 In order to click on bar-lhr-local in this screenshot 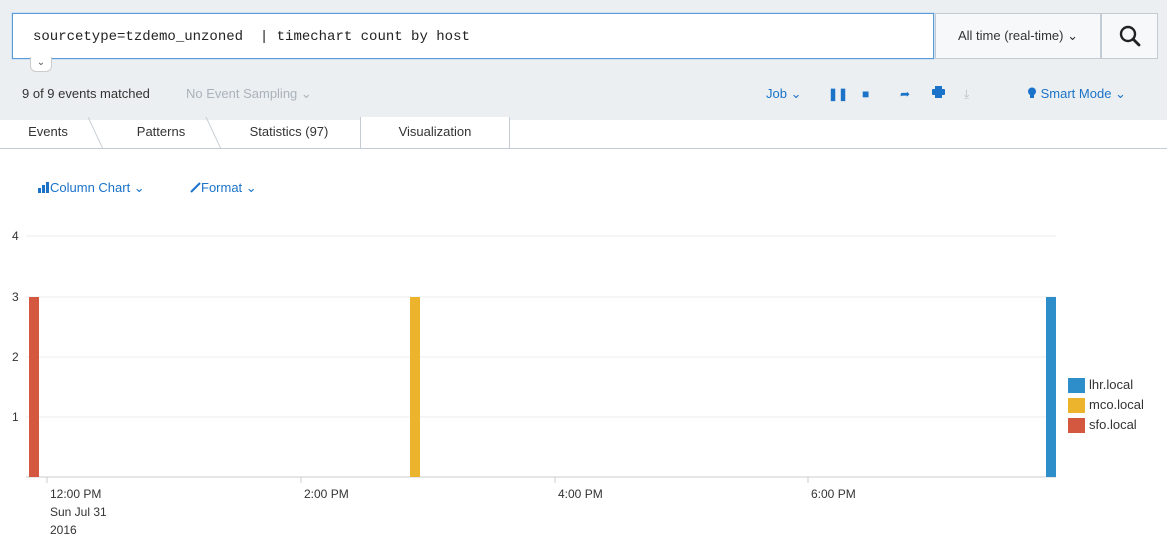, I will do `click(1051, 387)`.